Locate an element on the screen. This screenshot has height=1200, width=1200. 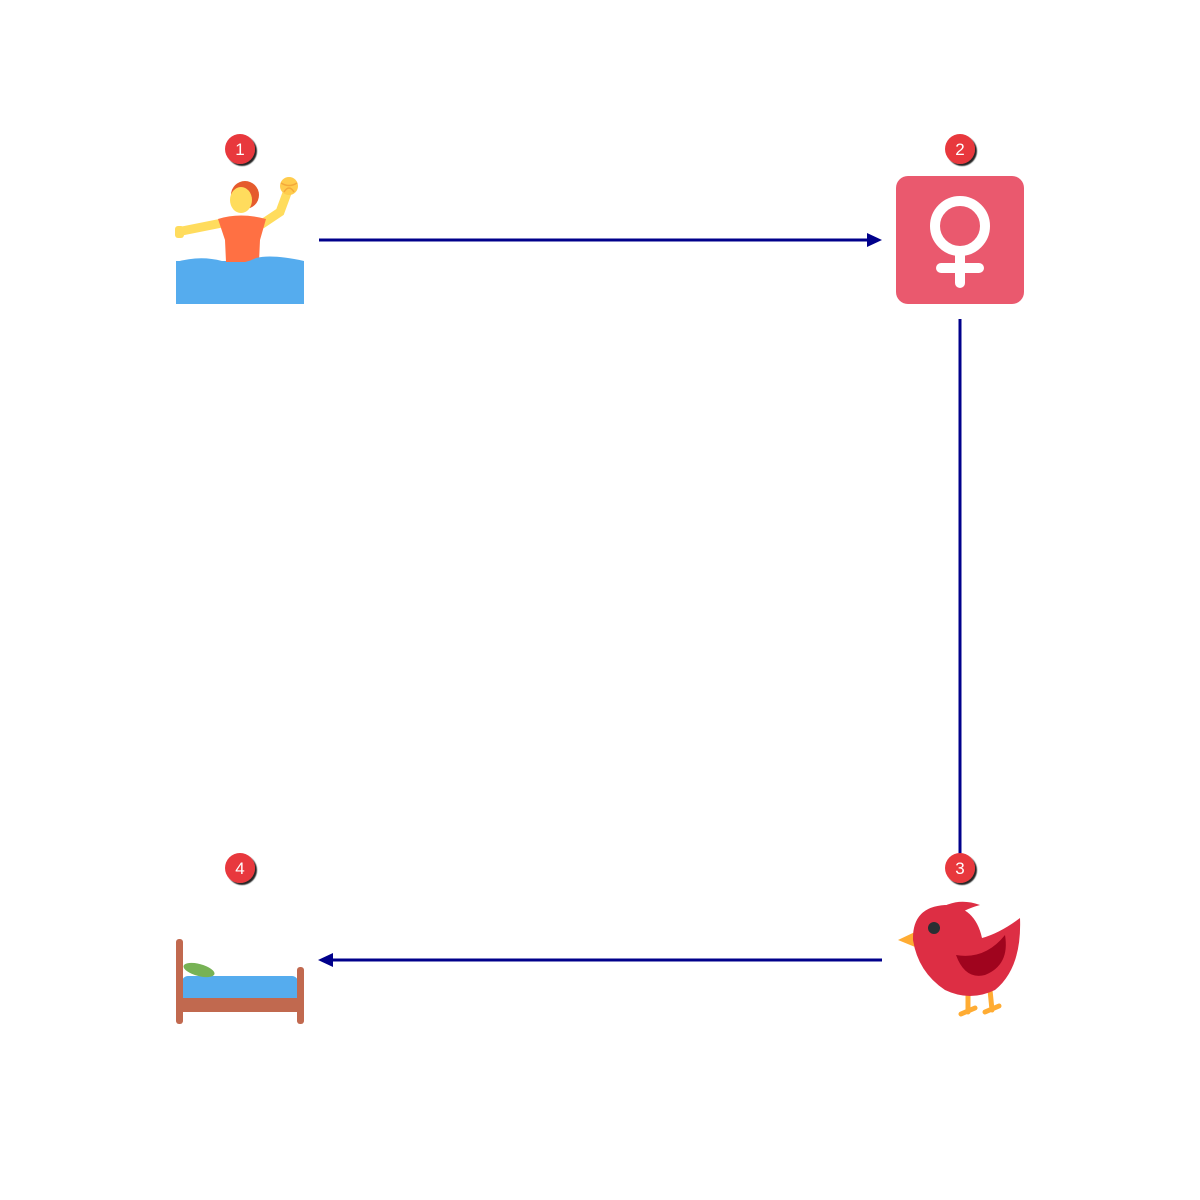
water-polo-player-icon is located at coordinates (239, 240).